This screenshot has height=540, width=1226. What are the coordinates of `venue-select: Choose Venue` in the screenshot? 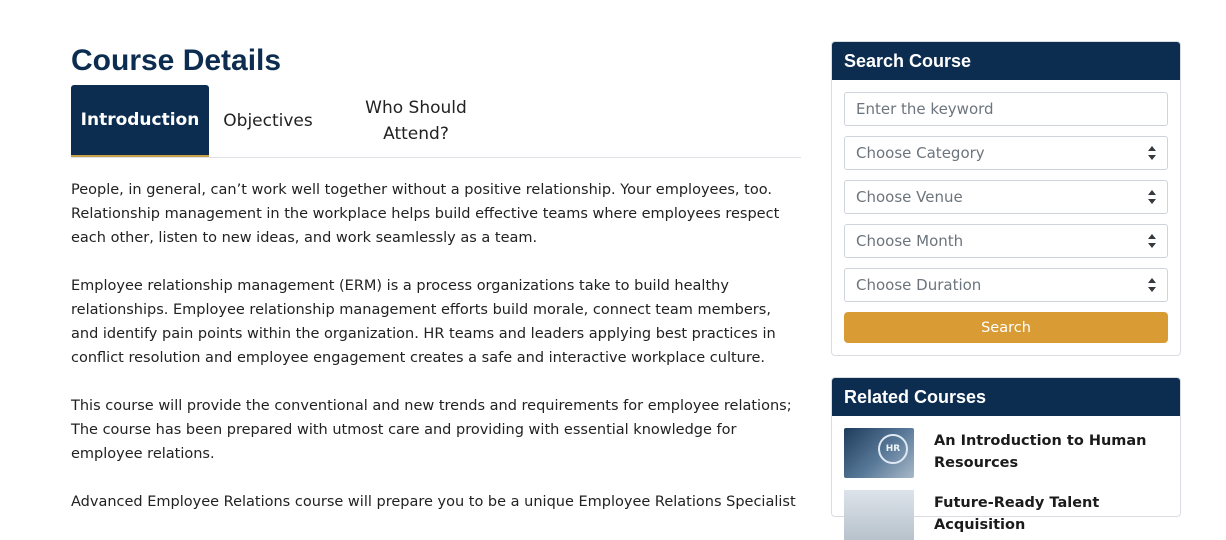 It's located at (1006, 197).